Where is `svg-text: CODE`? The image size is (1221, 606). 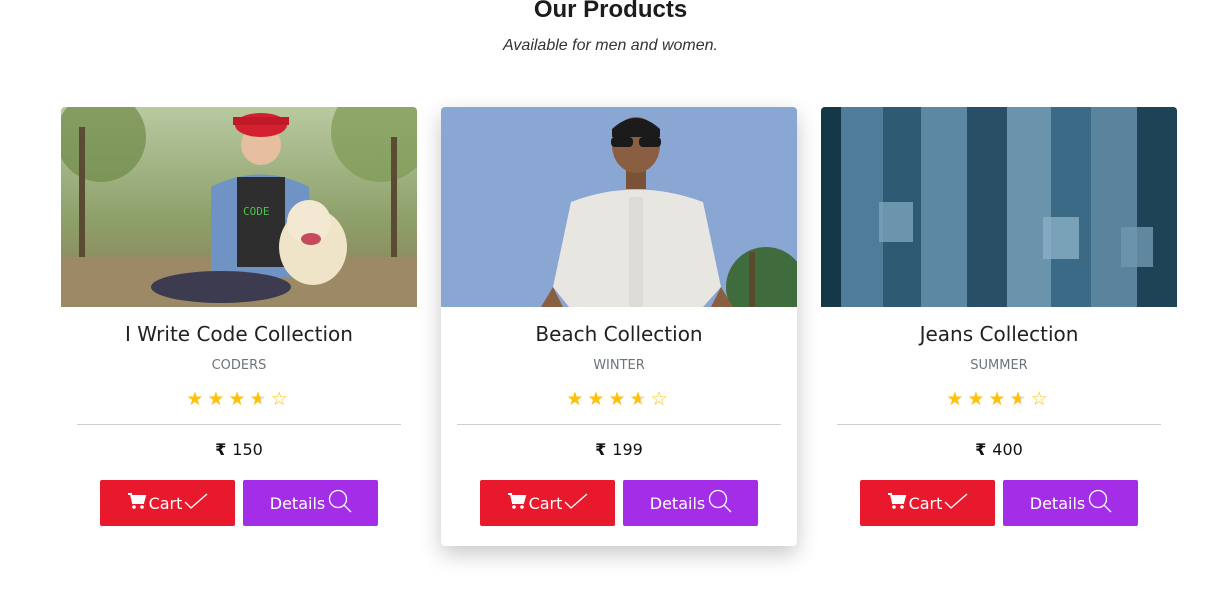
svg-text: CODE is located at coordinates (256, 211).